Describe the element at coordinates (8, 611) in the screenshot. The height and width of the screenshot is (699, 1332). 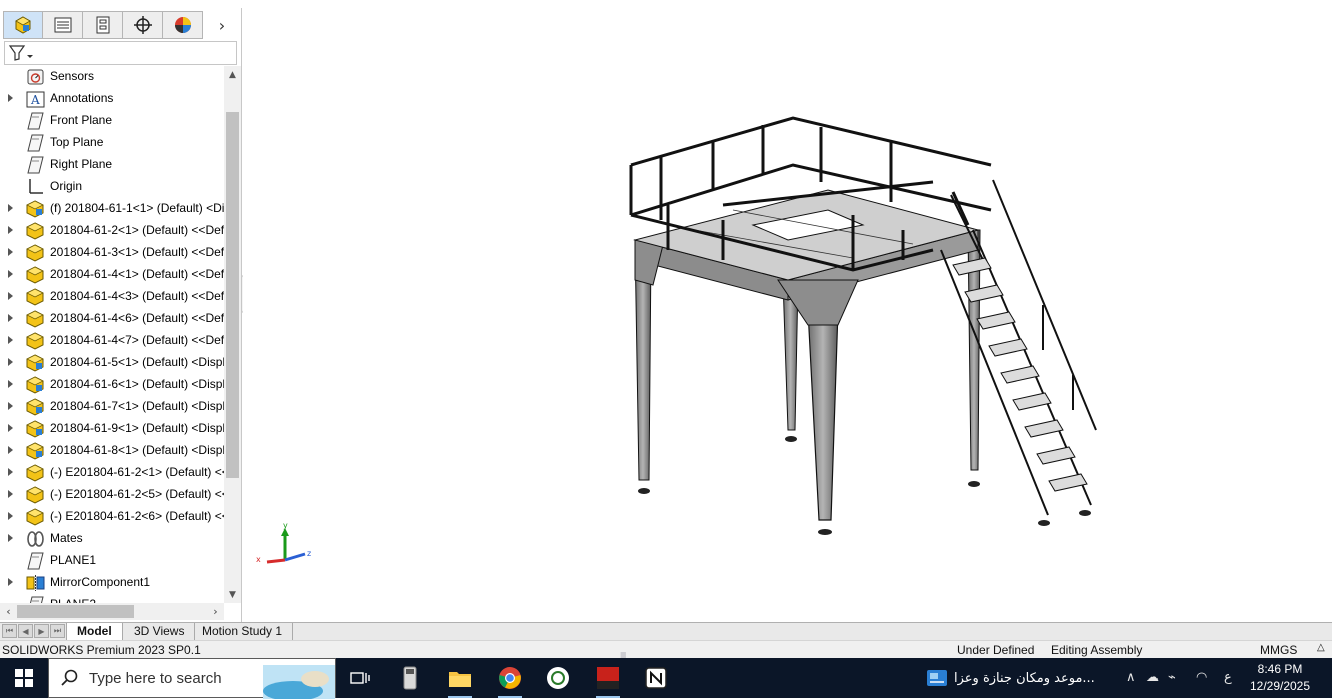
I see `scroll-left-arrow-icon: ‹` at that location.